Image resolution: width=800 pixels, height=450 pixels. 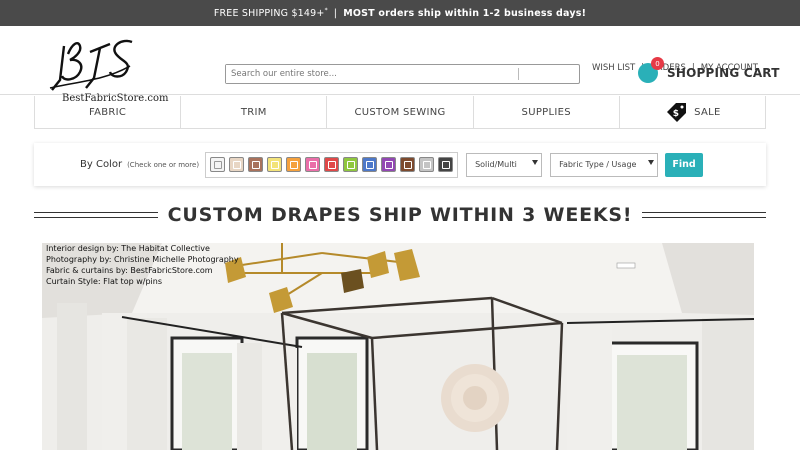 I want to click on credit-curtain-style: Curtain Style: Flat top w/pins, so click(x=104, y=281).